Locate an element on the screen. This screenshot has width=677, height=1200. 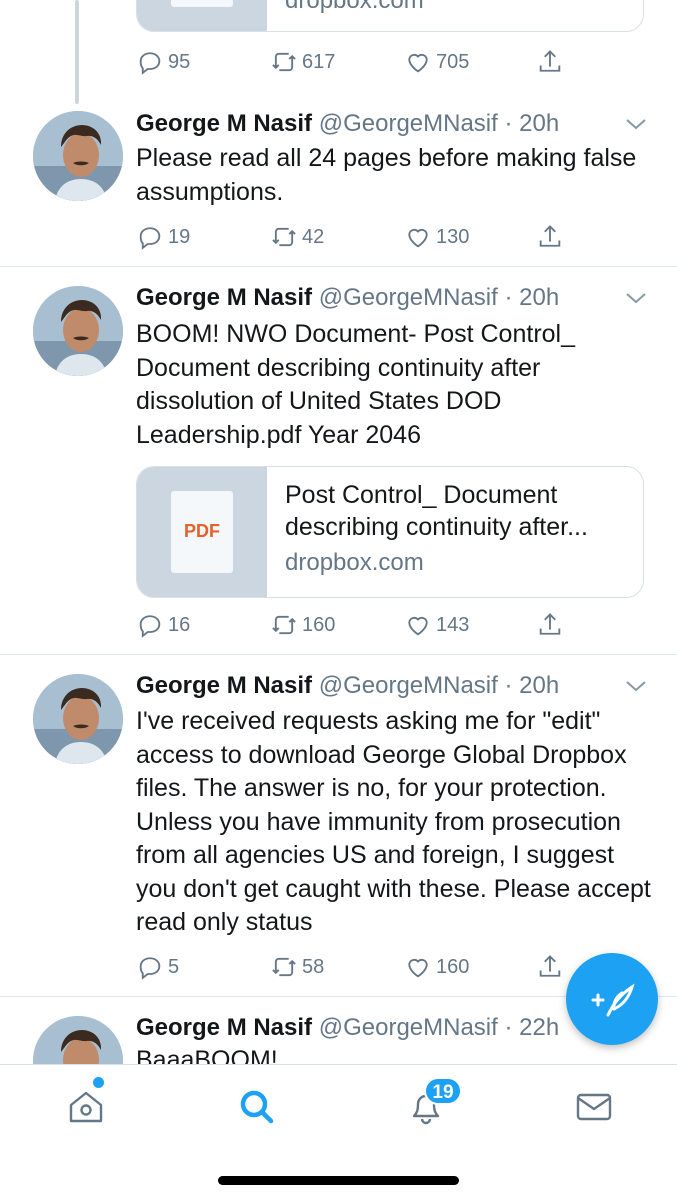
notifications-badge: 19 is located at coordinates (443, 1091).